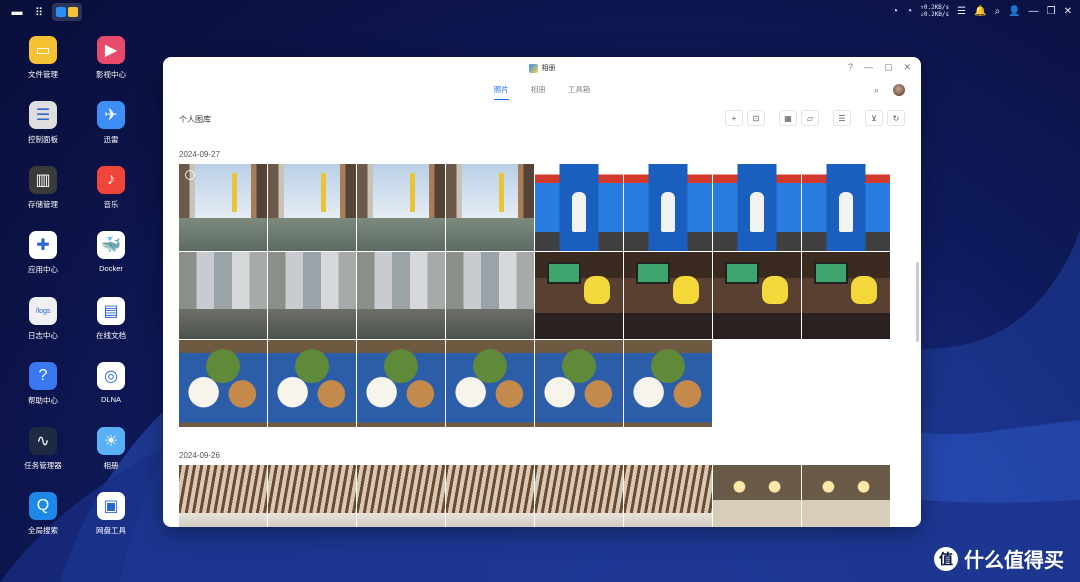  I want to click on tab-photos: 照片, so click(501, 92).